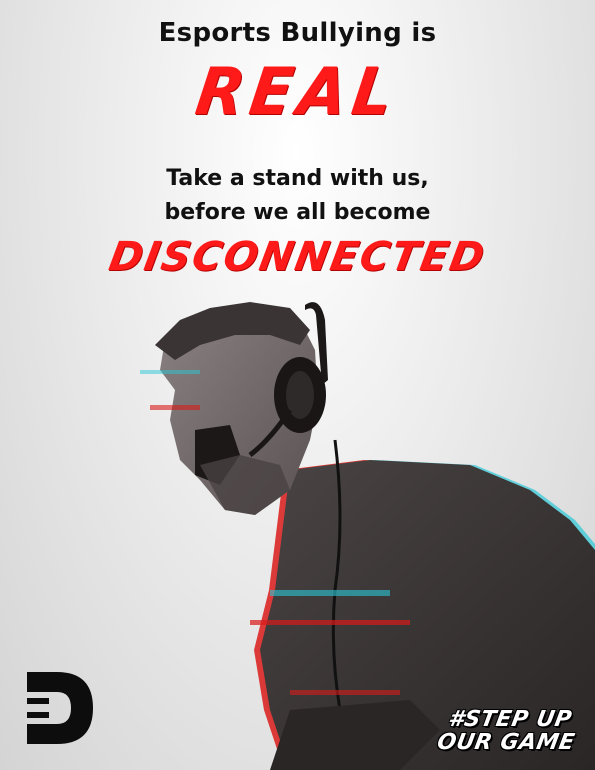  Describe the element at coordinates (506, 742) in the screenshot. I see `hashtag-line-2: OUR GAME` at that location.